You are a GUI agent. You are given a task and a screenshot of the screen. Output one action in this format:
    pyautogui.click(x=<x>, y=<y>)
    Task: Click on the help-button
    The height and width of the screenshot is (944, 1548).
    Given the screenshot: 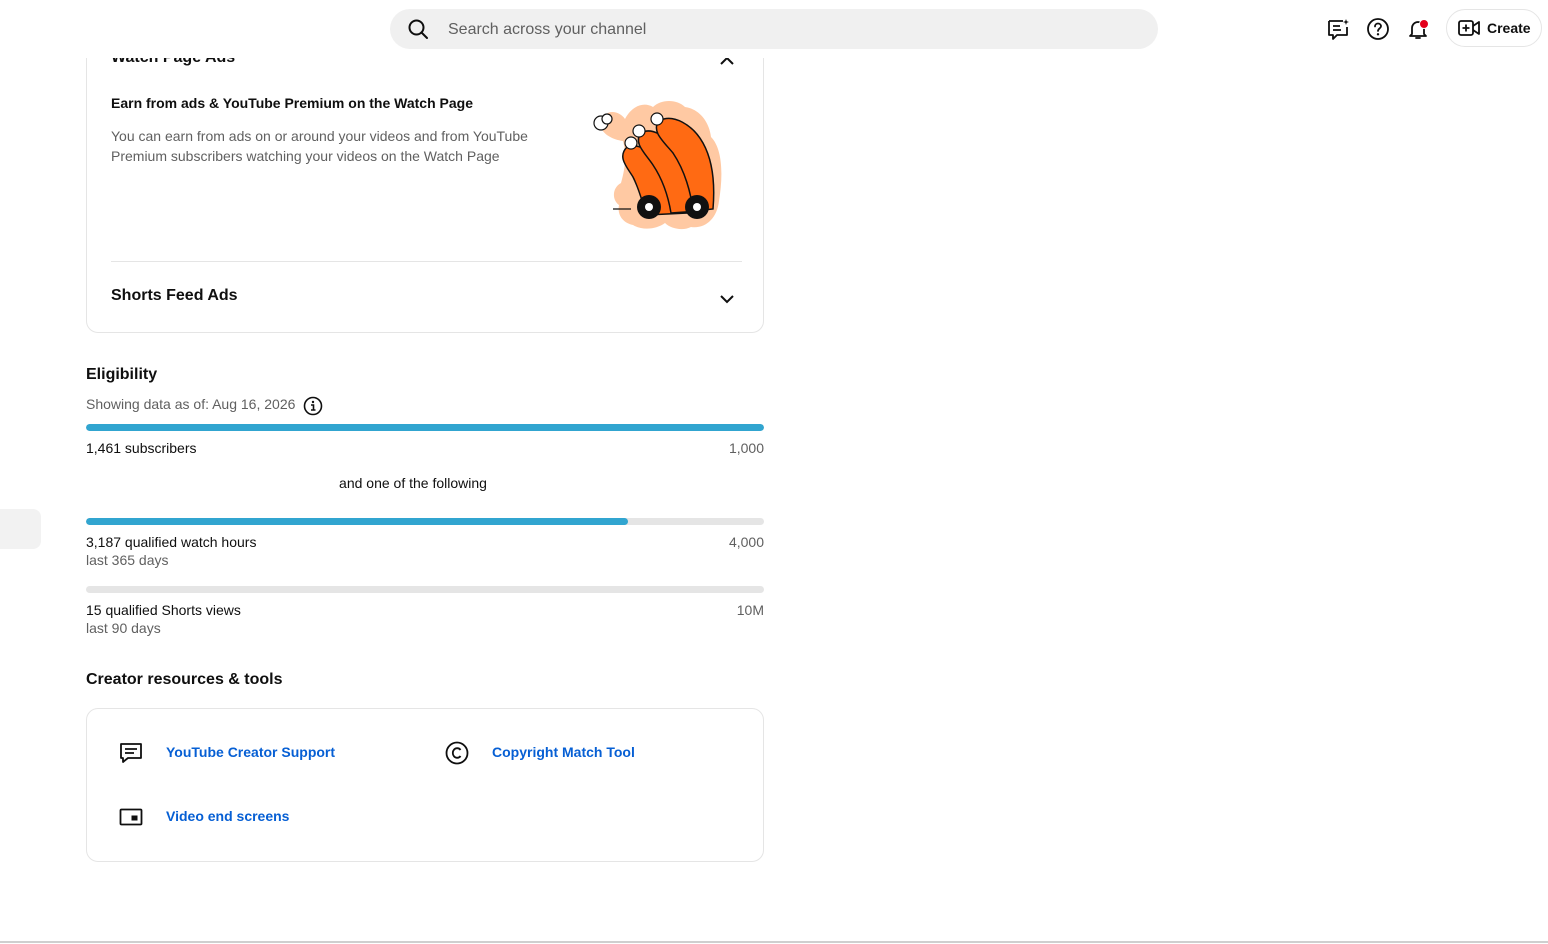 What is the action you would take?
    pyautogui.click(x=1378, y=29)
    